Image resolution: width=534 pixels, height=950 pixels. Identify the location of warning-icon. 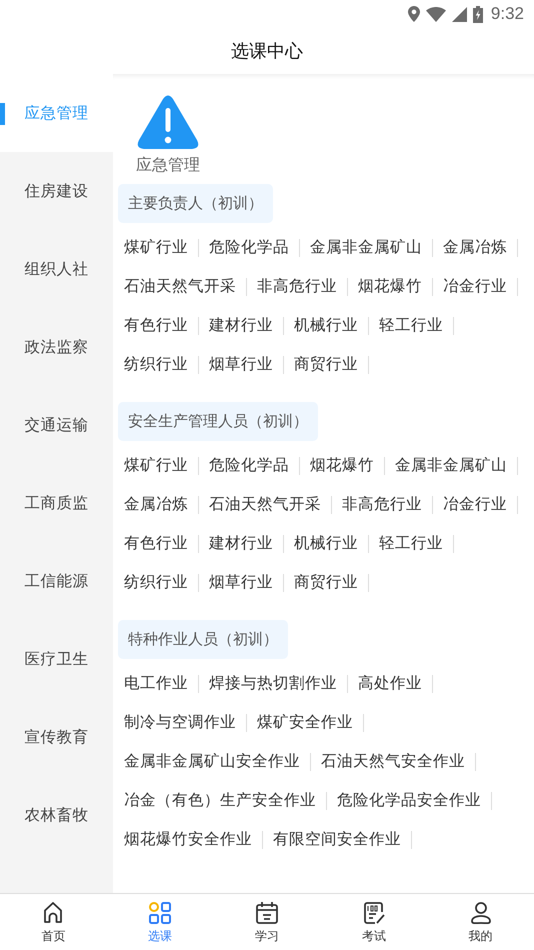
(168, 123).